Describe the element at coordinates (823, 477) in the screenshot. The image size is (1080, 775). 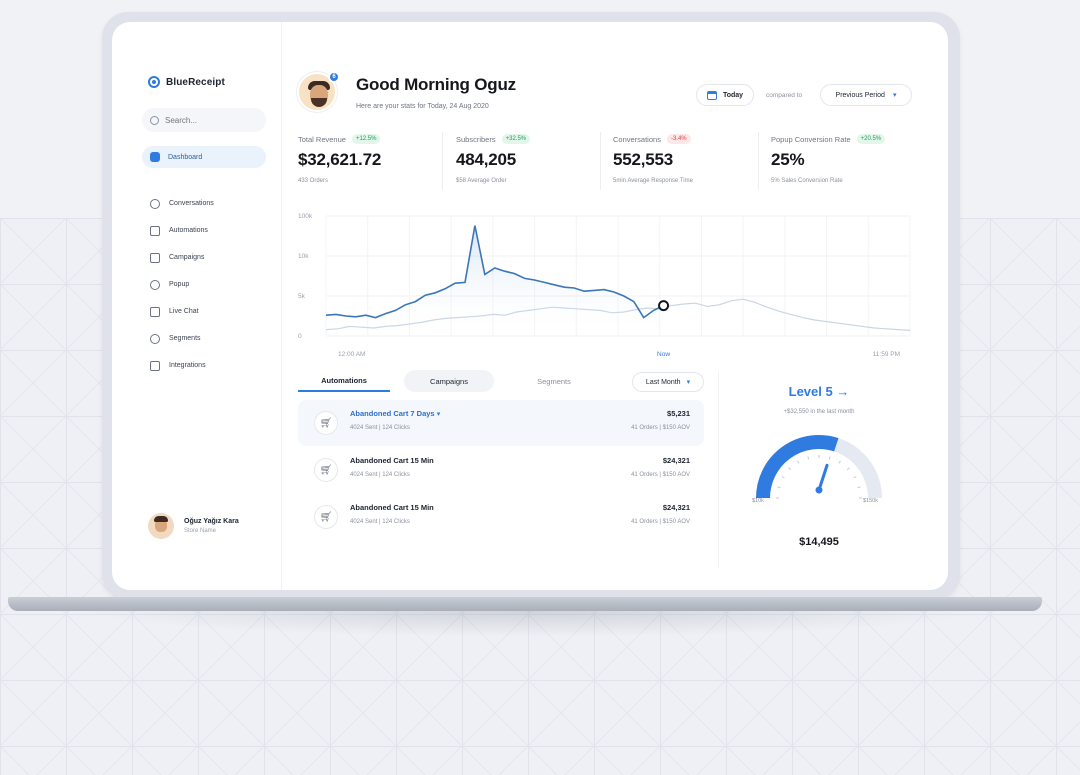
I see `gauge-needle` at that location.